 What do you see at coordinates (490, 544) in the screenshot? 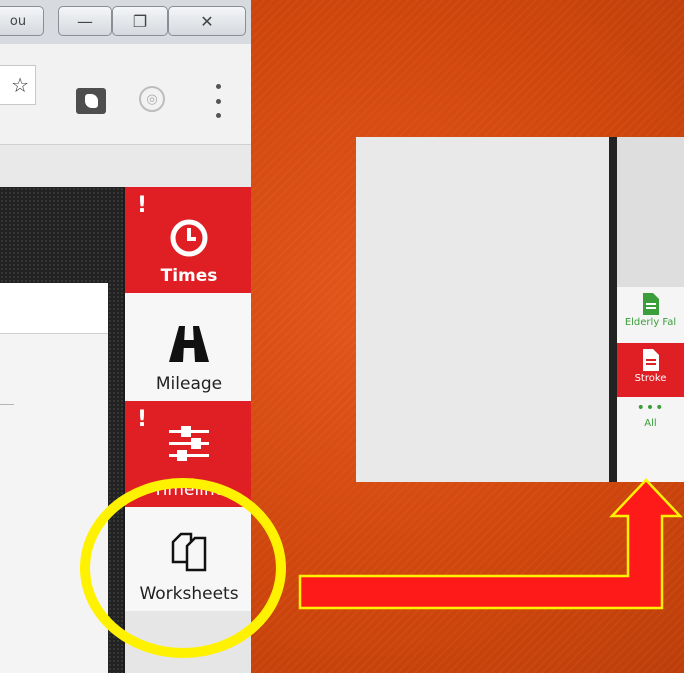
I see `callout-arrow` at bounding box center [490, 544].